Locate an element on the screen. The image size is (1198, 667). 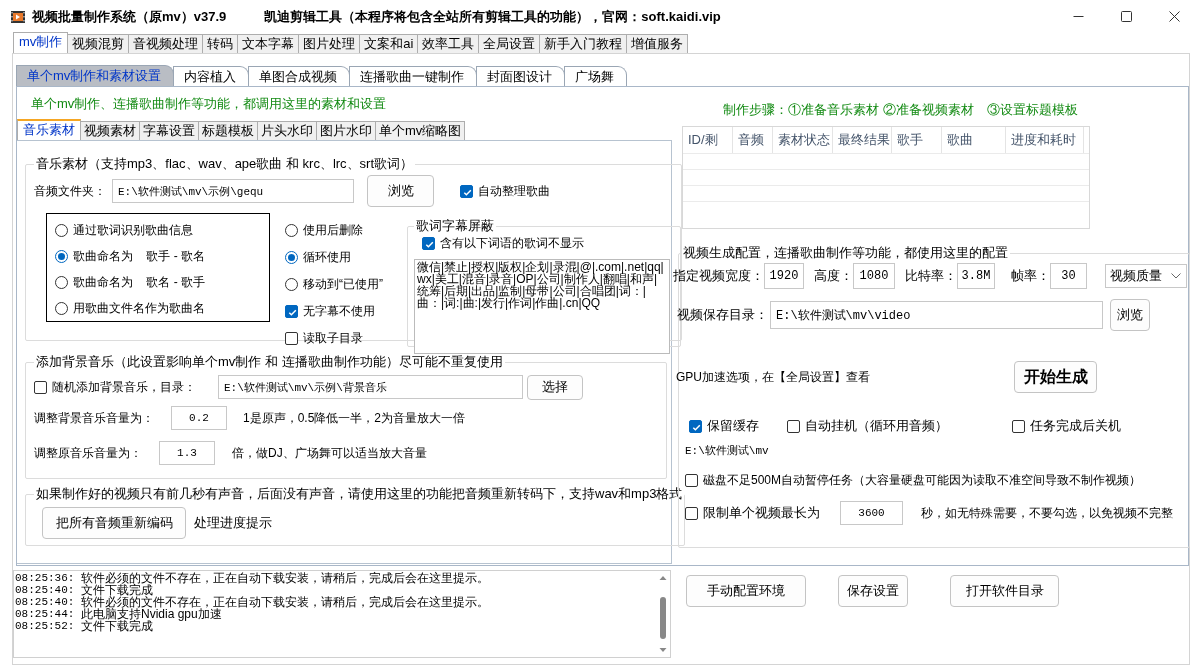
log-message: 软件必须的文件不存在，正在自动下载安装，请稍后，完成后会在这里提示。 is located at coordinates (285, 602).